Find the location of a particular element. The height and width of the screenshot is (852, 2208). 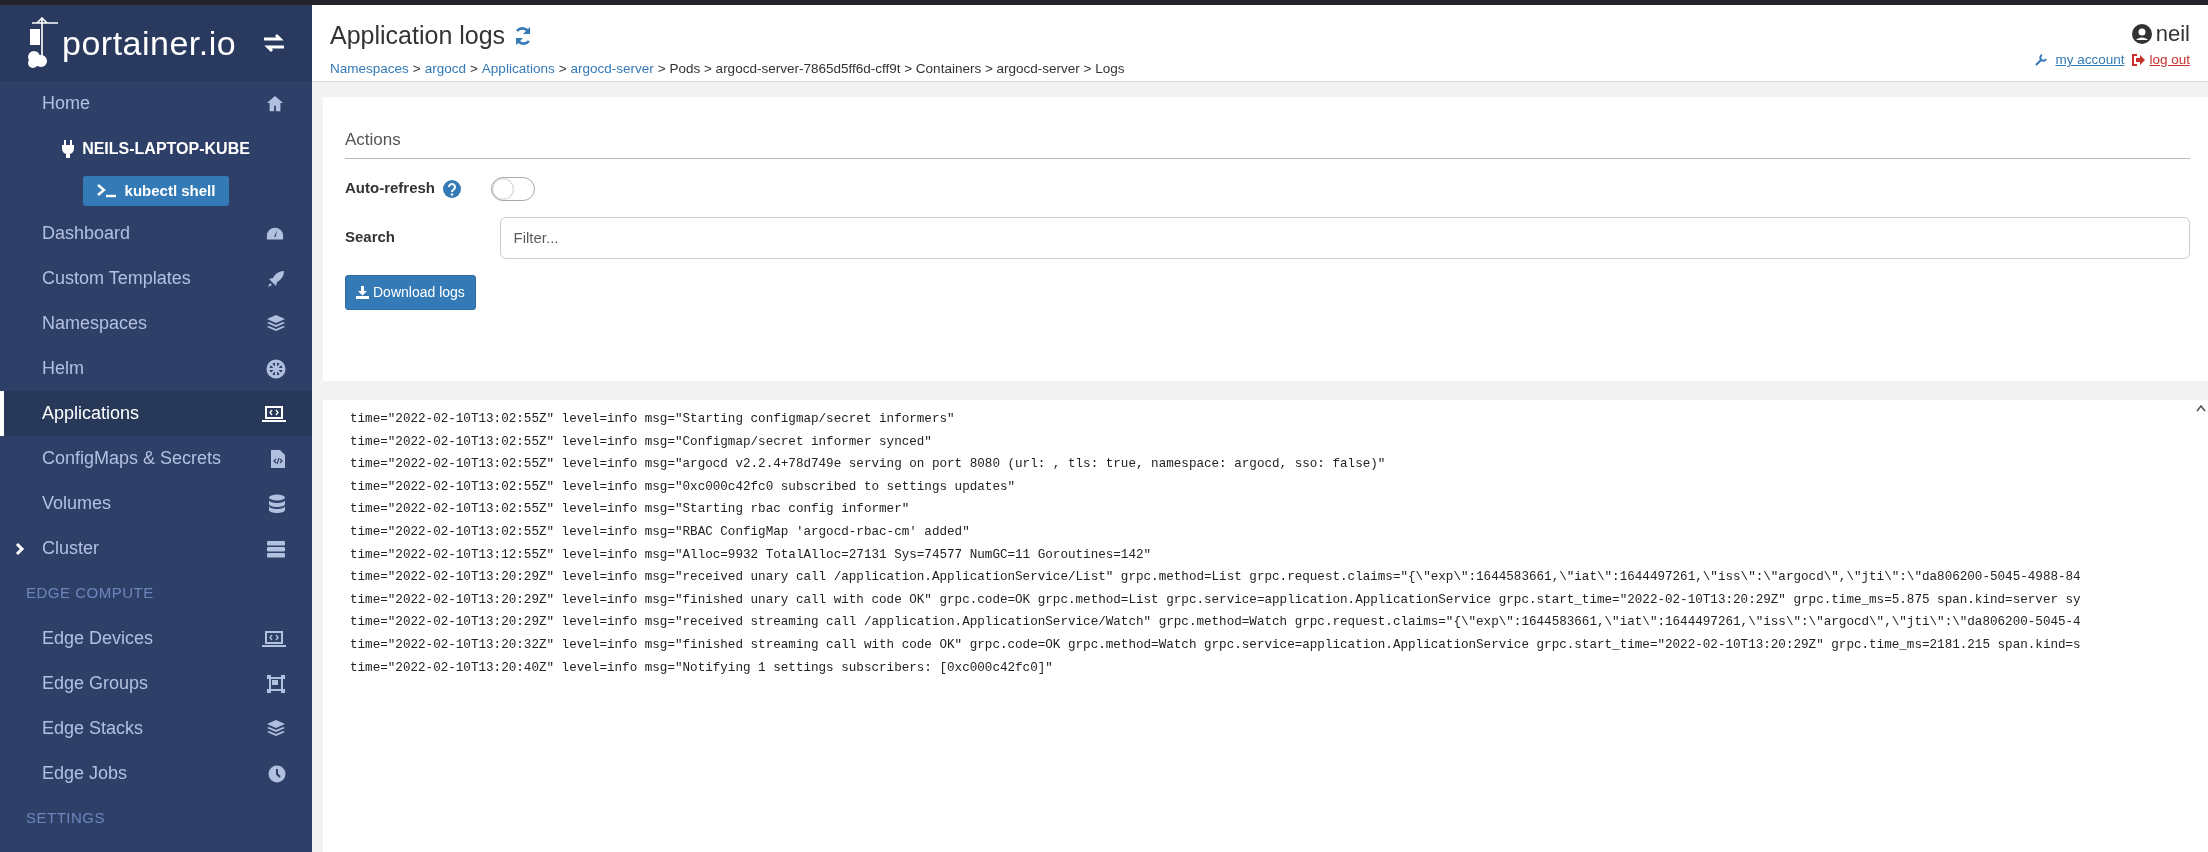

page-title: Application logs is located at coordinates (418, 35).